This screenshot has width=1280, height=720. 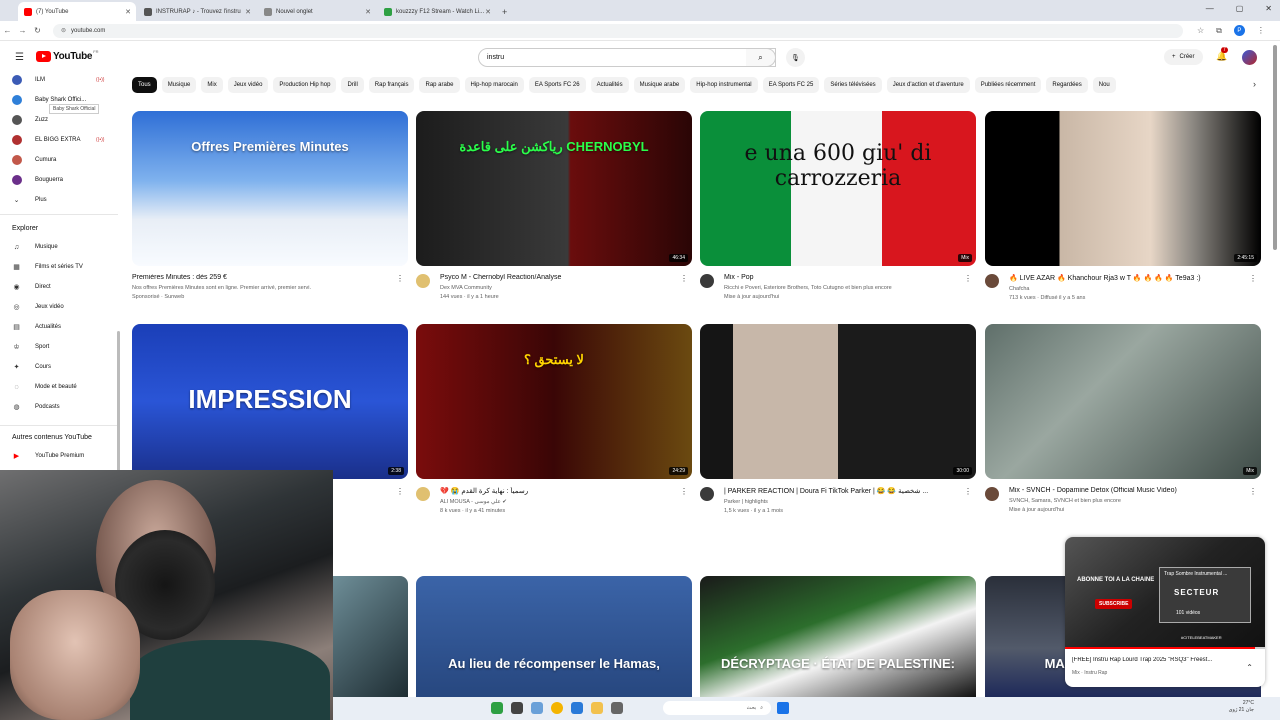 What do you see at coordinates (838, 188) in the screenshot?
I see `video-thumbnail: e una 600 giu' di carrozzeria Mix` at bounding box center [838, 188].